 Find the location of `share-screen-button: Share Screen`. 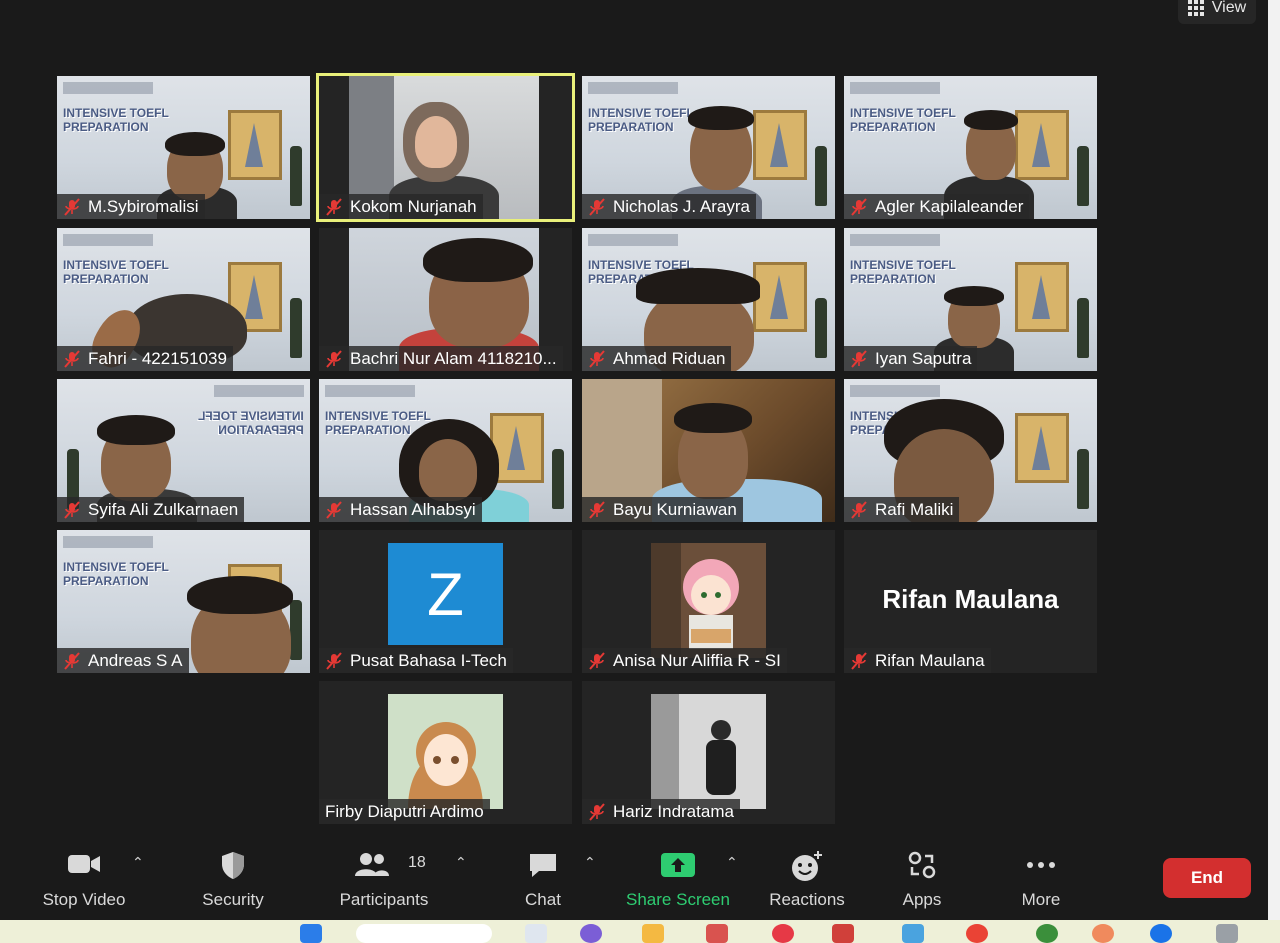

share-screen-button: Share Screen is located at coordinates (678, 880).